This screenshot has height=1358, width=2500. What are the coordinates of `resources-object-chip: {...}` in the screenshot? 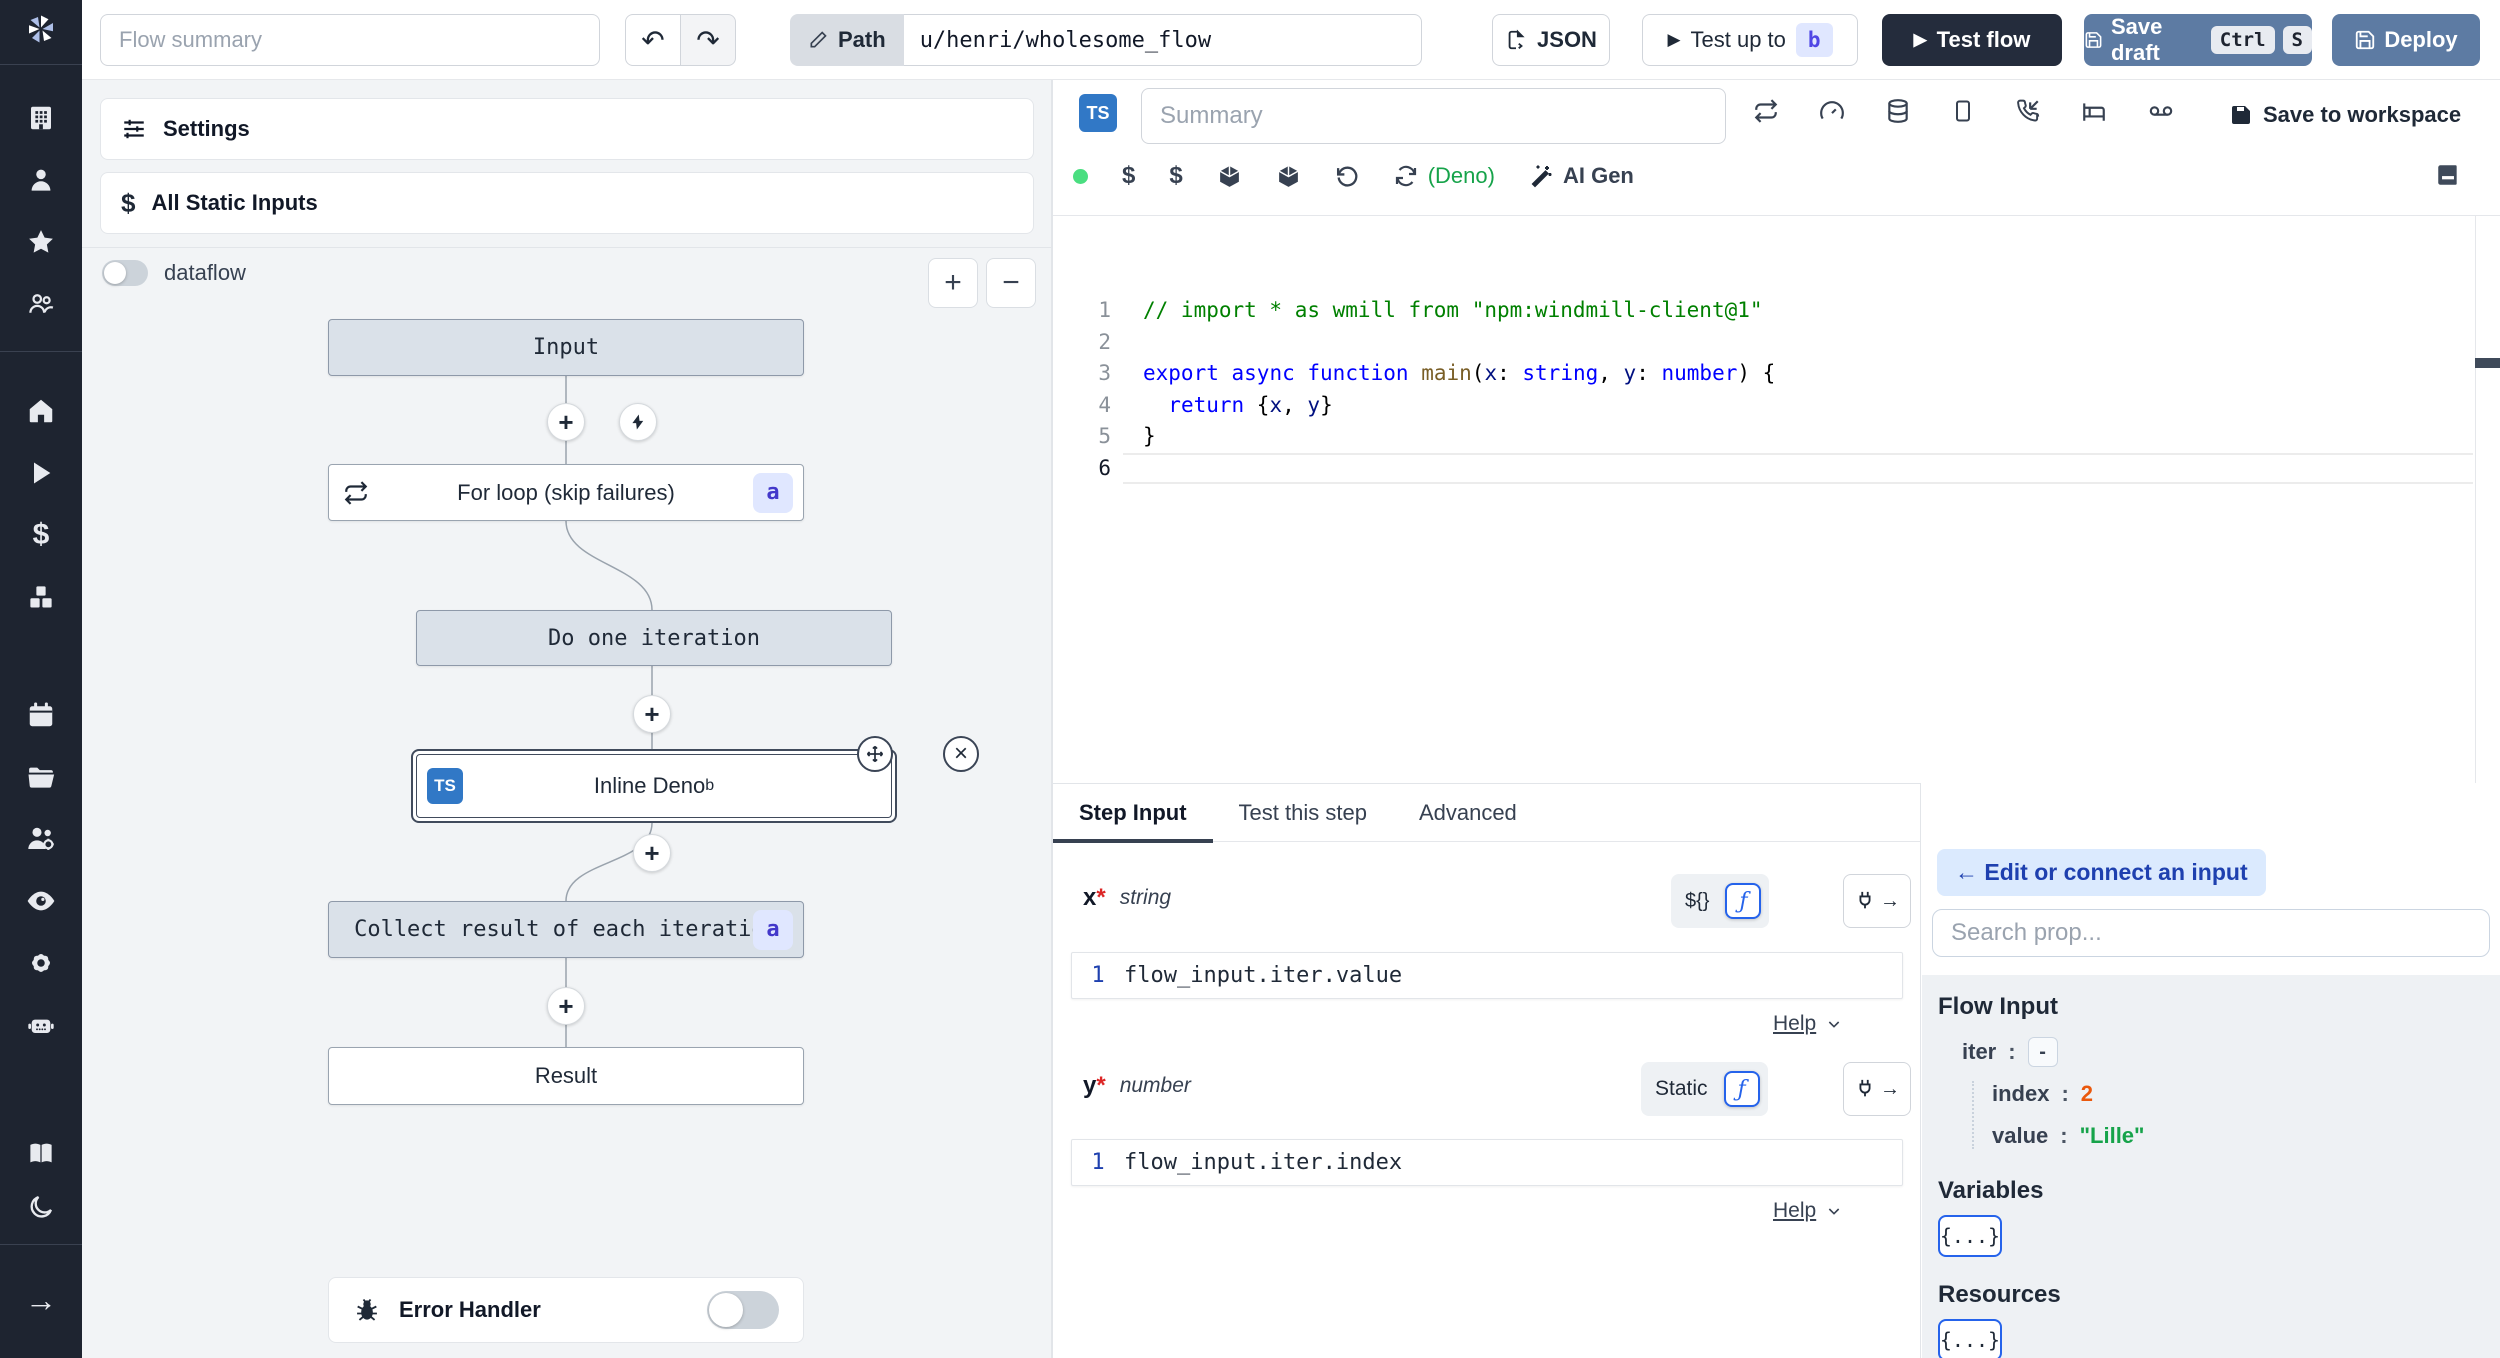 It's located at (1970, 1338).